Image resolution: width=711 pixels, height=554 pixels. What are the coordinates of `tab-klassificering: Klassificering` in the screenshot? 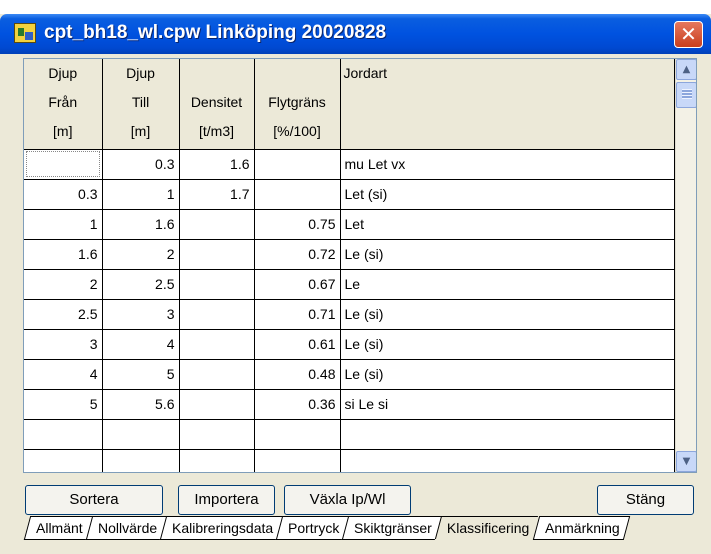 It's located at (487, 527).